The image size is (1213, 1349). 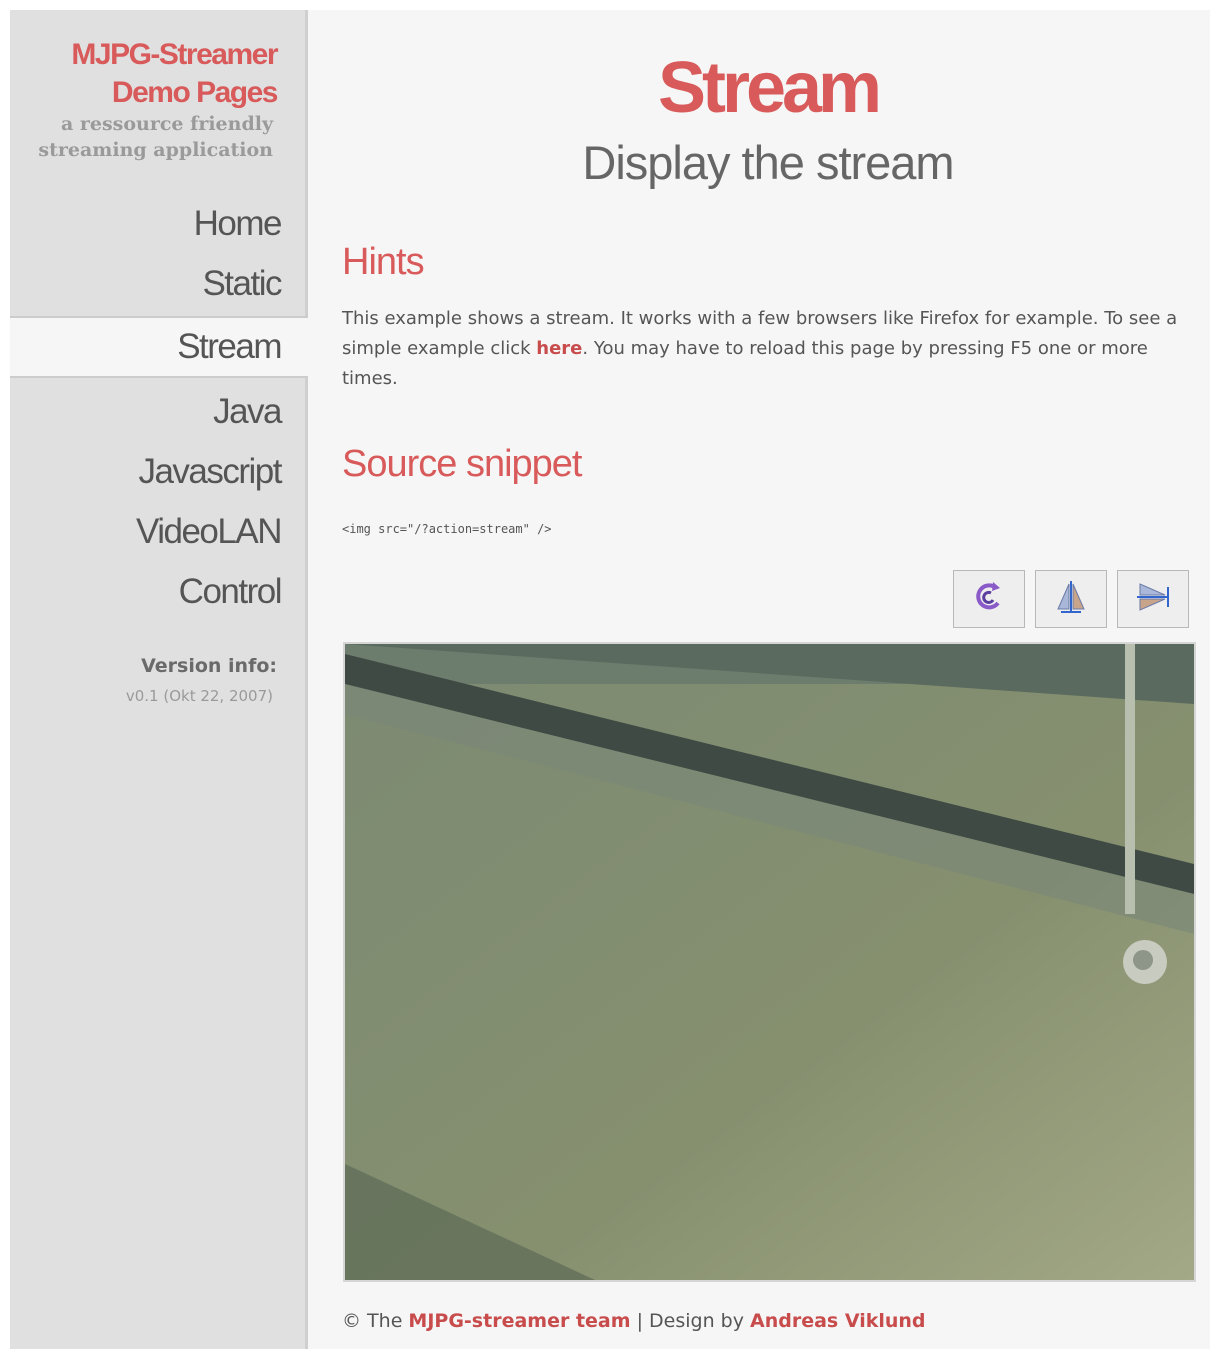 I want to click on version-info-title: Version info:, so click(x=209, y=666).